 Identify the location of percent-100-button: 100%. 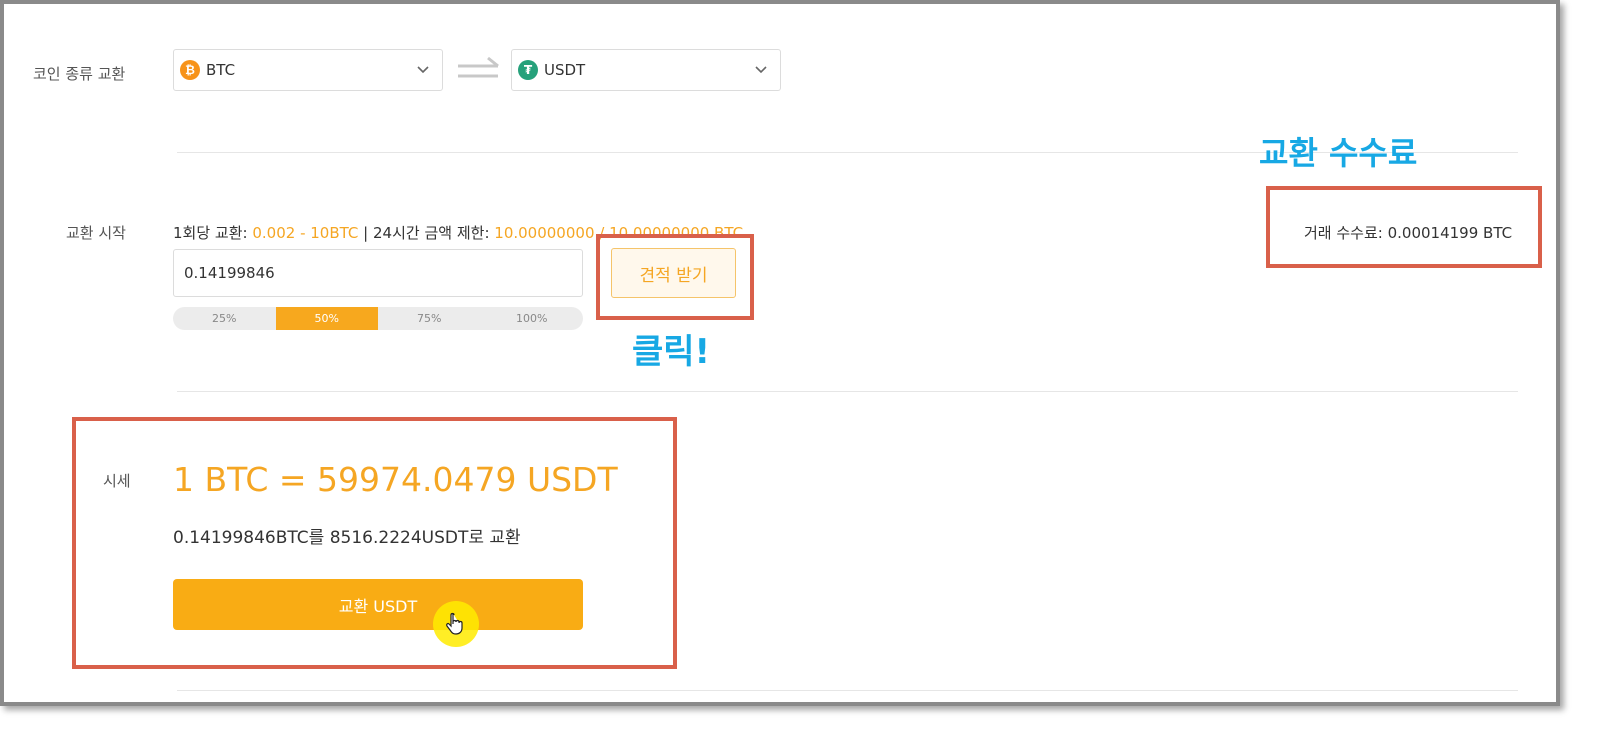
(532, 318).